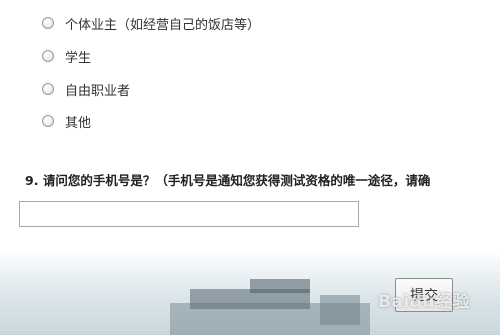 Image resolution: width=500 pixels, height=335 pixels. I want to click on option-label: 自由职业者, so click(98, 91).